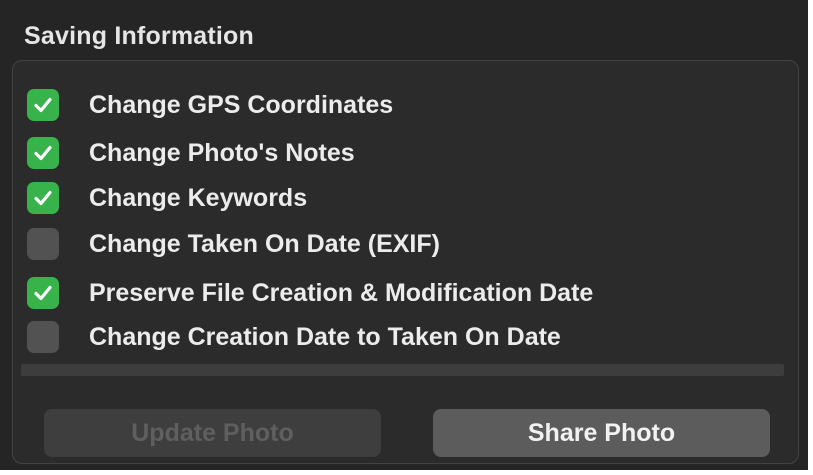 This screenshot has width=813, height=475. Describe the element at coordinates (43, 337) in the screenshot. I see `checkbox-change-creation-date` at that location.